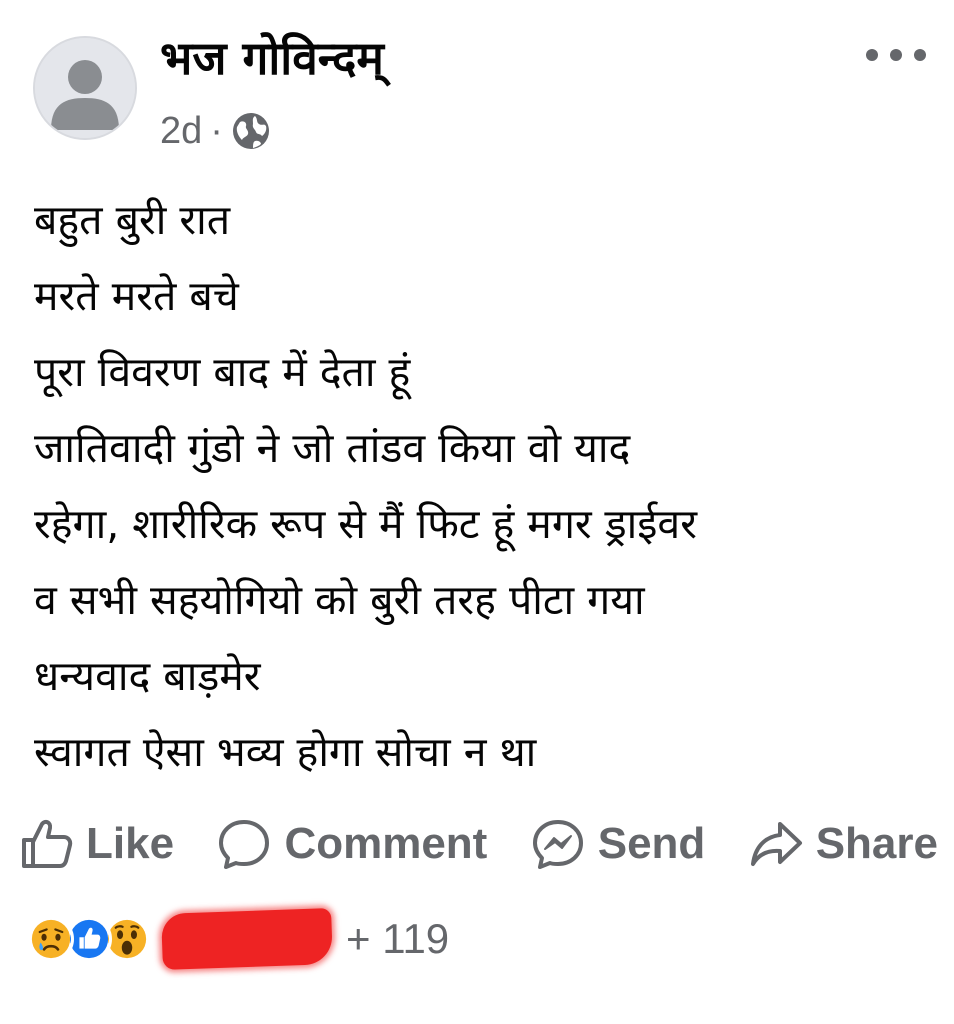  Describe the element at coordinates (247, 939) in the screenshot. I see `redacted-names` at that location.